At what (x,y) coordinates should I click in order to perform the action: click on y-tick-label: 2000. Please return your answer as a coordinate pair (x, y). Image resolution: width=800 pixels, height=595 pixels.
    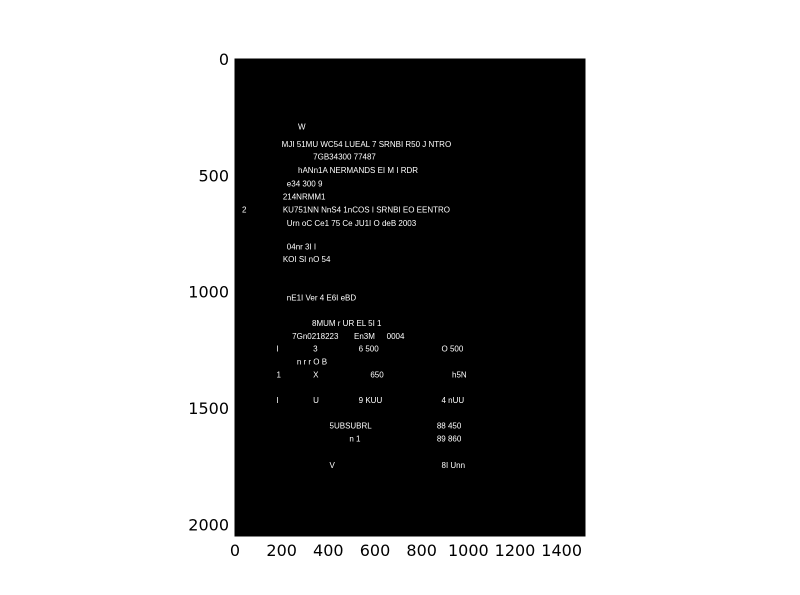
    Looking at the image, I should click on (208, 524).